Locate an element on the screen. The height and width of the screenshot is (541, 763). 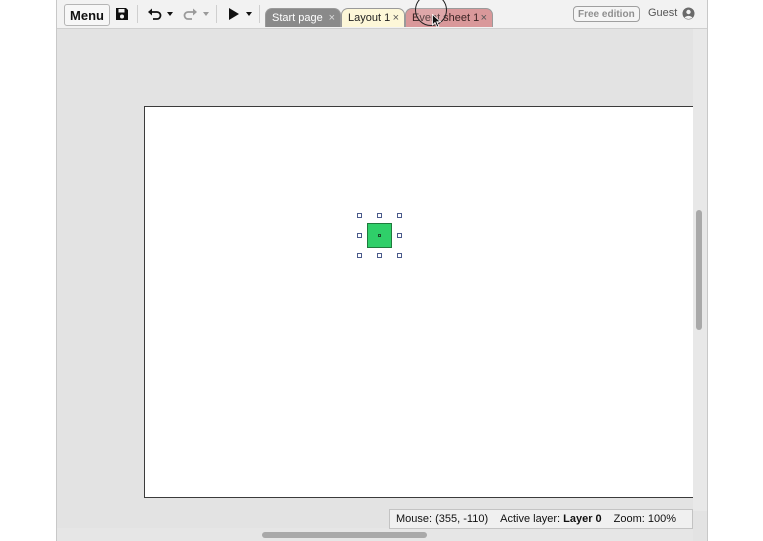
horizontal-scrollbar is located at coordinates (375, 534).